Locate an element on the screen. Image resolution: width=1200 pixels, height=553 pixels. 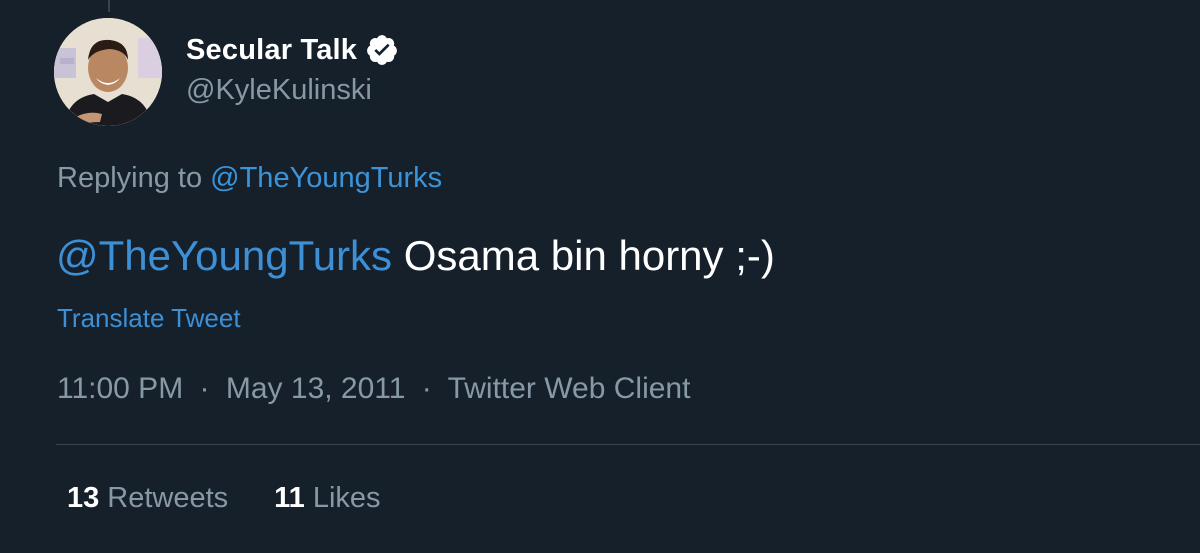
tweet-date: May 13, 2011 is located at coordinates (316, 388).